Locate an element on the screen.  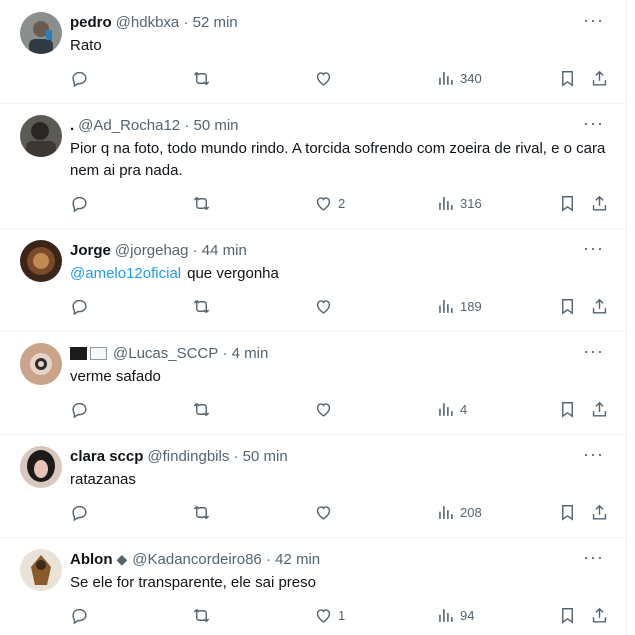
views-button: 340 is located at coordinates (459, 78).